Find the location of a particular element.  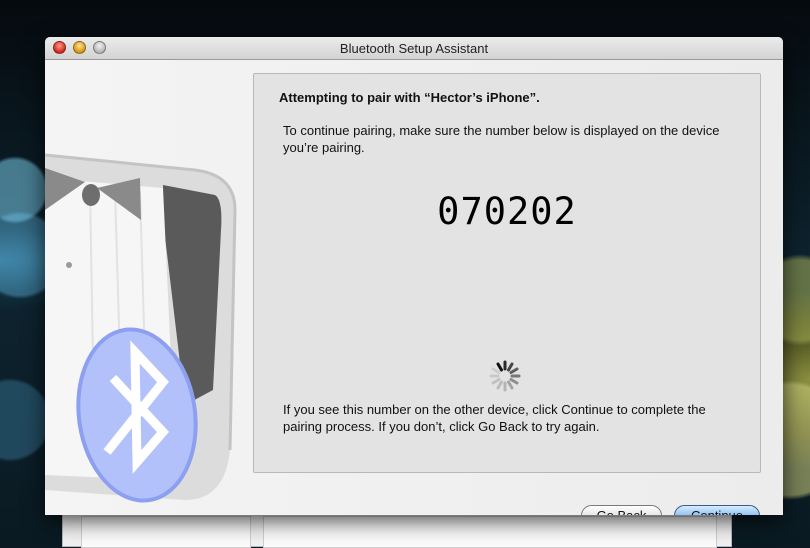

go-back-label: Go Back is located at coordinates (621, 510).